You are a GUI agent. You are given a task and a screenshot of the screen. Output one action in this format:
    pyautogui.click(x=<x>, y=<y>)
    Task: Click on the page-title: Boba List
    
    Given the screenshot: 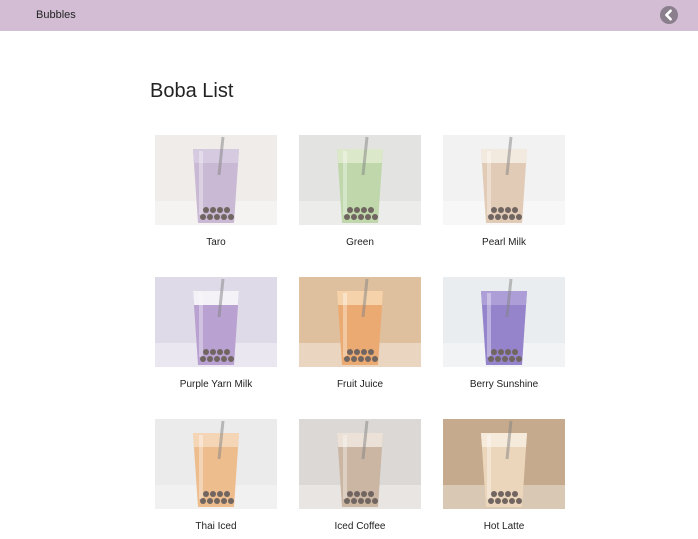 What is the action you would take?
    pyautogui.click(x=192, y=91)
    